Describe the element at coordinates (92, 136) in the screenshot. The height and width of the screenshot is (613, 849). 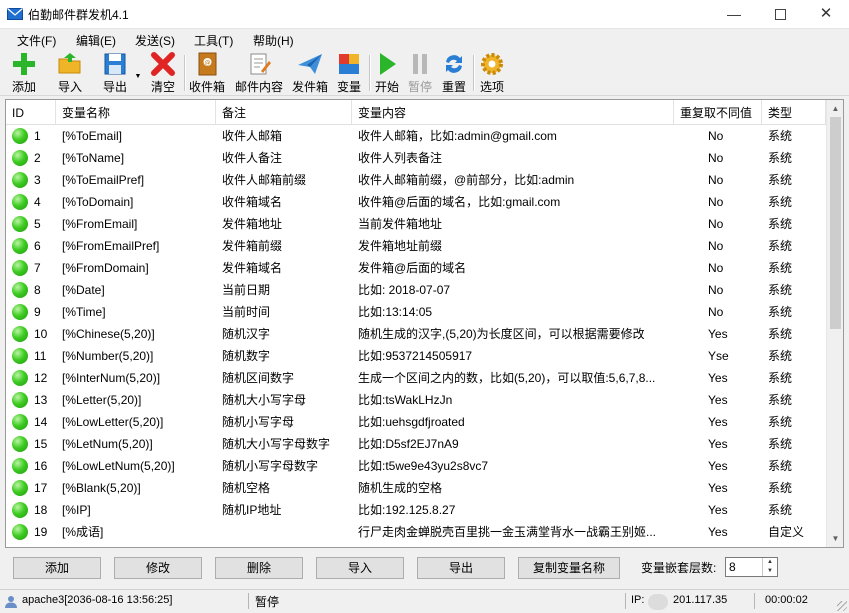
I see `row-variable-name: [%ToEmail]` at that location.